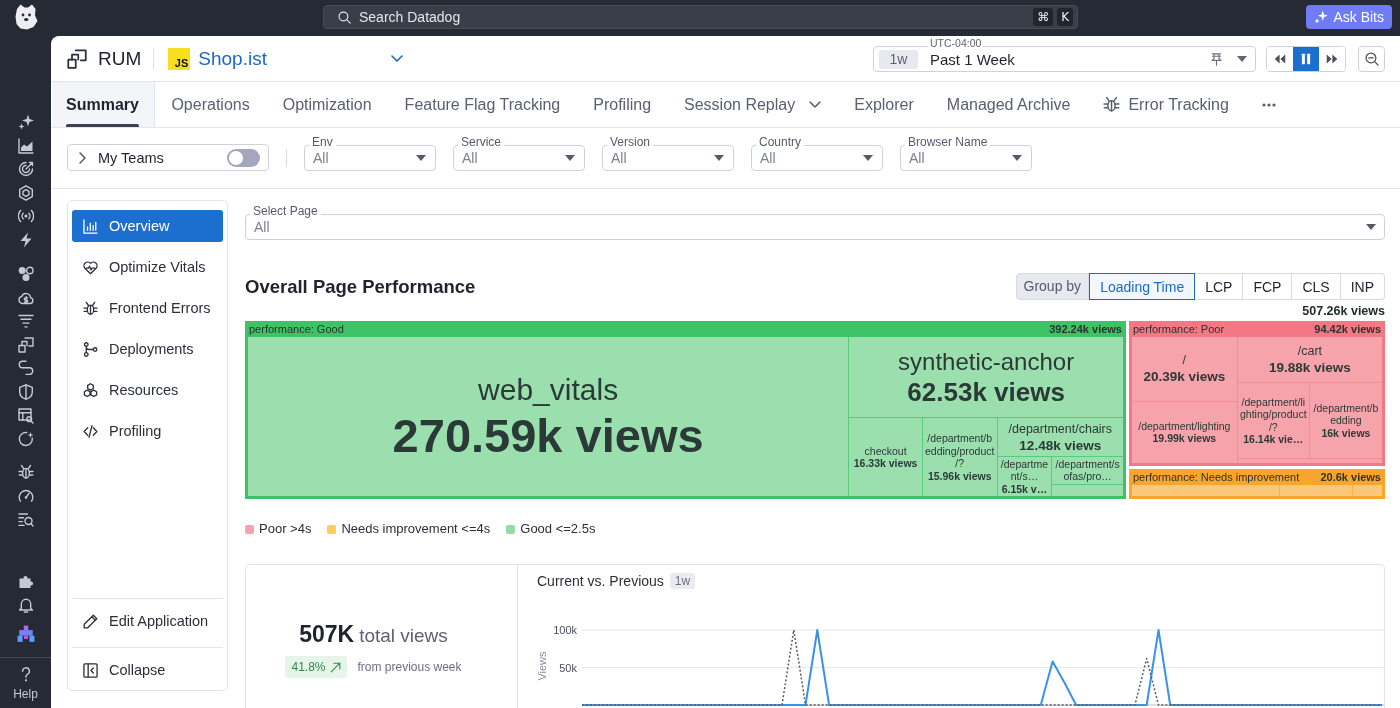  I want to click on filter-dropdown: Country All, so click(817, 153).